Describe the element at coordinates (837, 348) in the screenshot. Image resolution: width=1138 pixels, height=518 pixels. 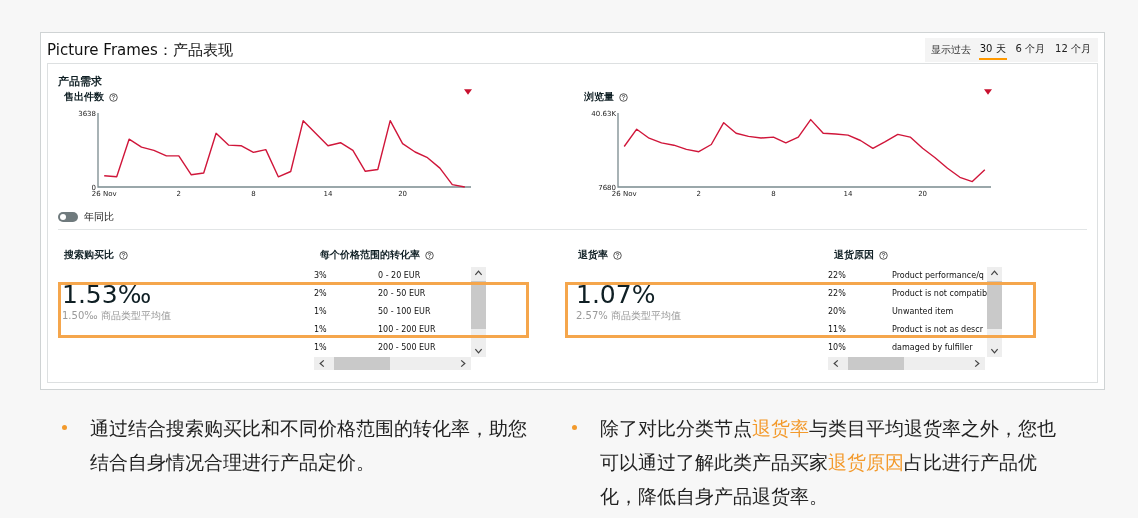
I see `table-cell-text: 10%` at that location.